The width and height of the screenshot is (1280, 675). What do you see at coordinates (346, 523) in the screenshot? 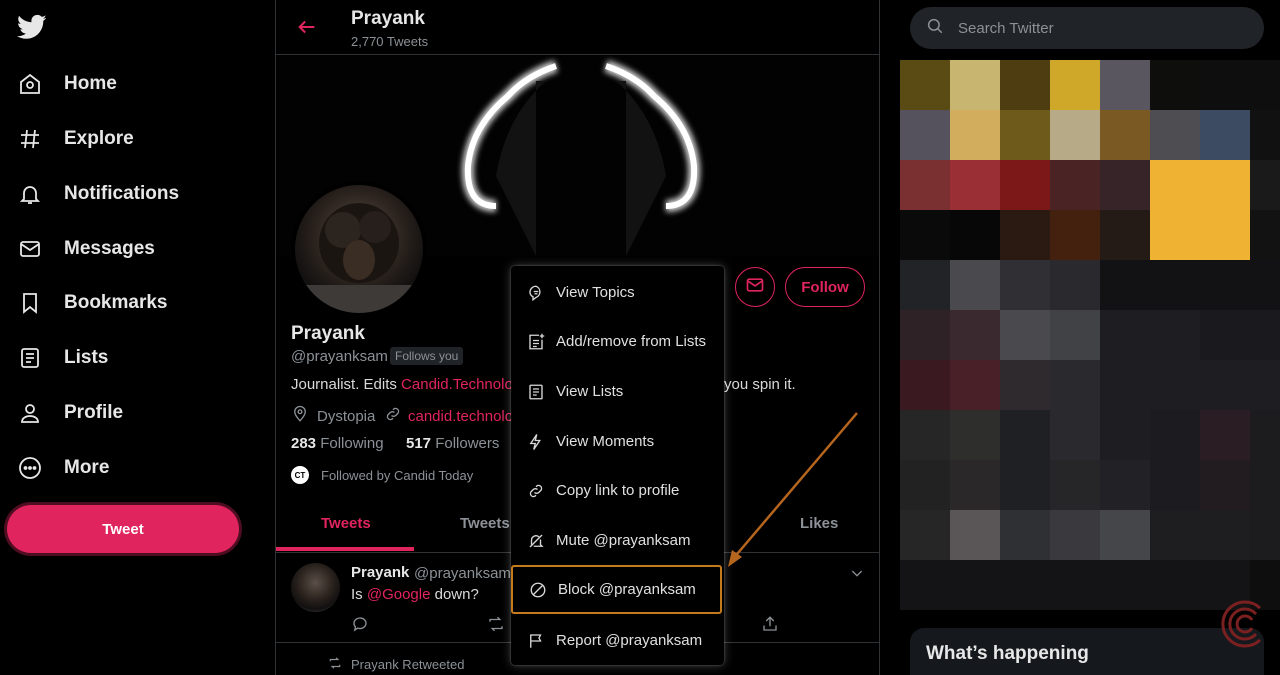
I see `tab-tweets: Tweets` at bounding box center [346, 523].